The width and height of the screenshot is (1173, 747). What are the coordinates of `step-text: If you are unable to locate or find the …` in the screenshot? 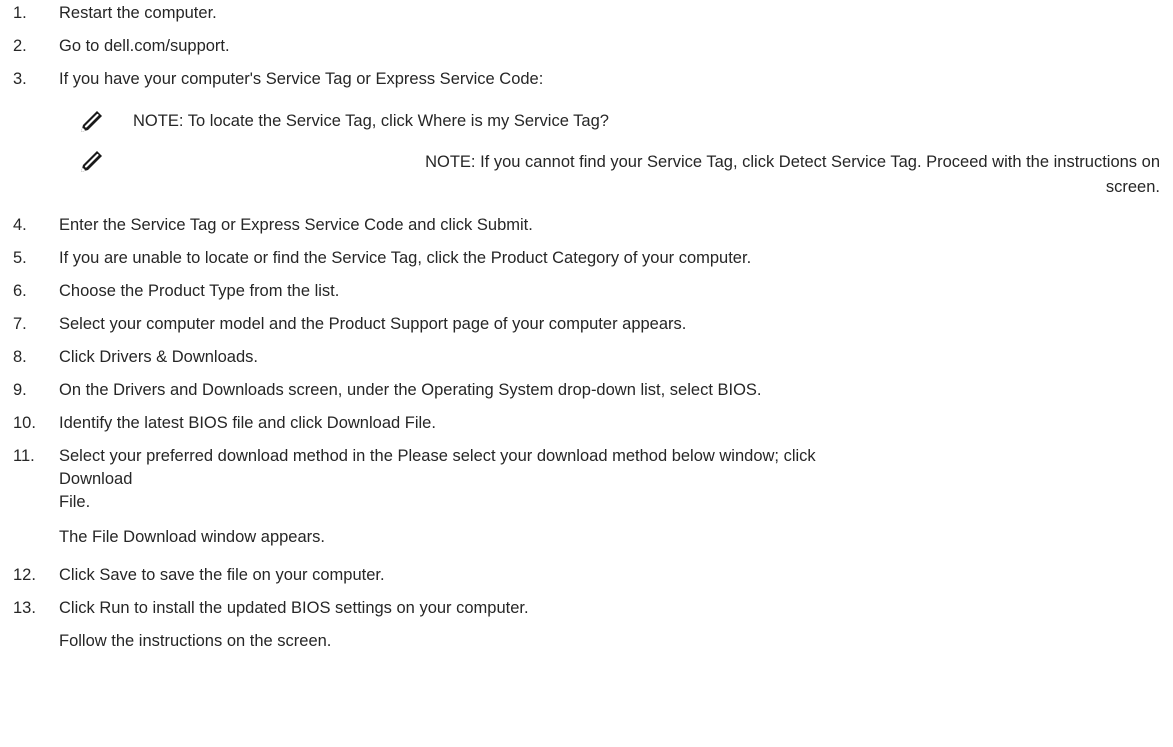 It's located at (405, 258).